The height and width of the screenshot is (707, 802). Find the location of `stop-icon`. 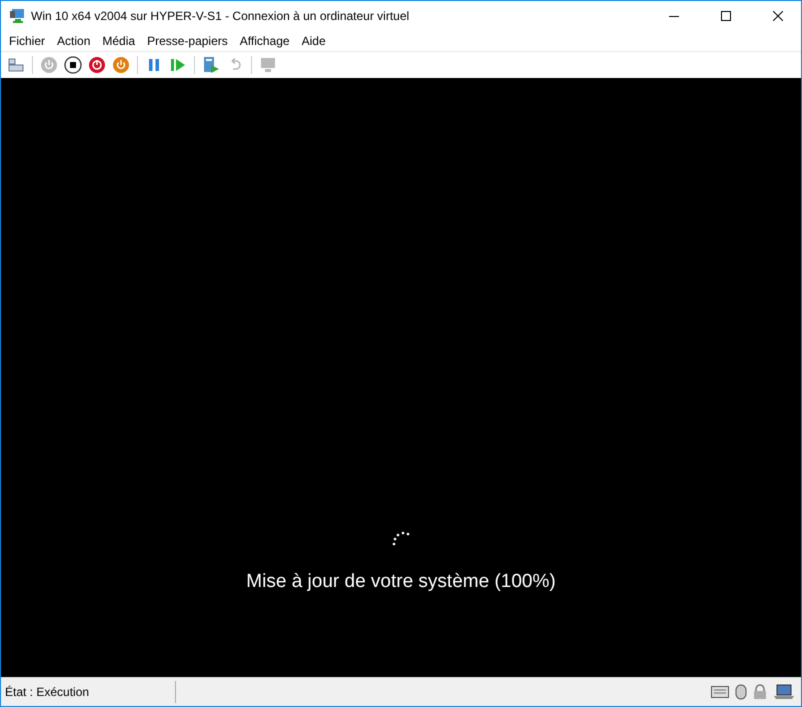

stop-icon is located at coordinates (73, 65).